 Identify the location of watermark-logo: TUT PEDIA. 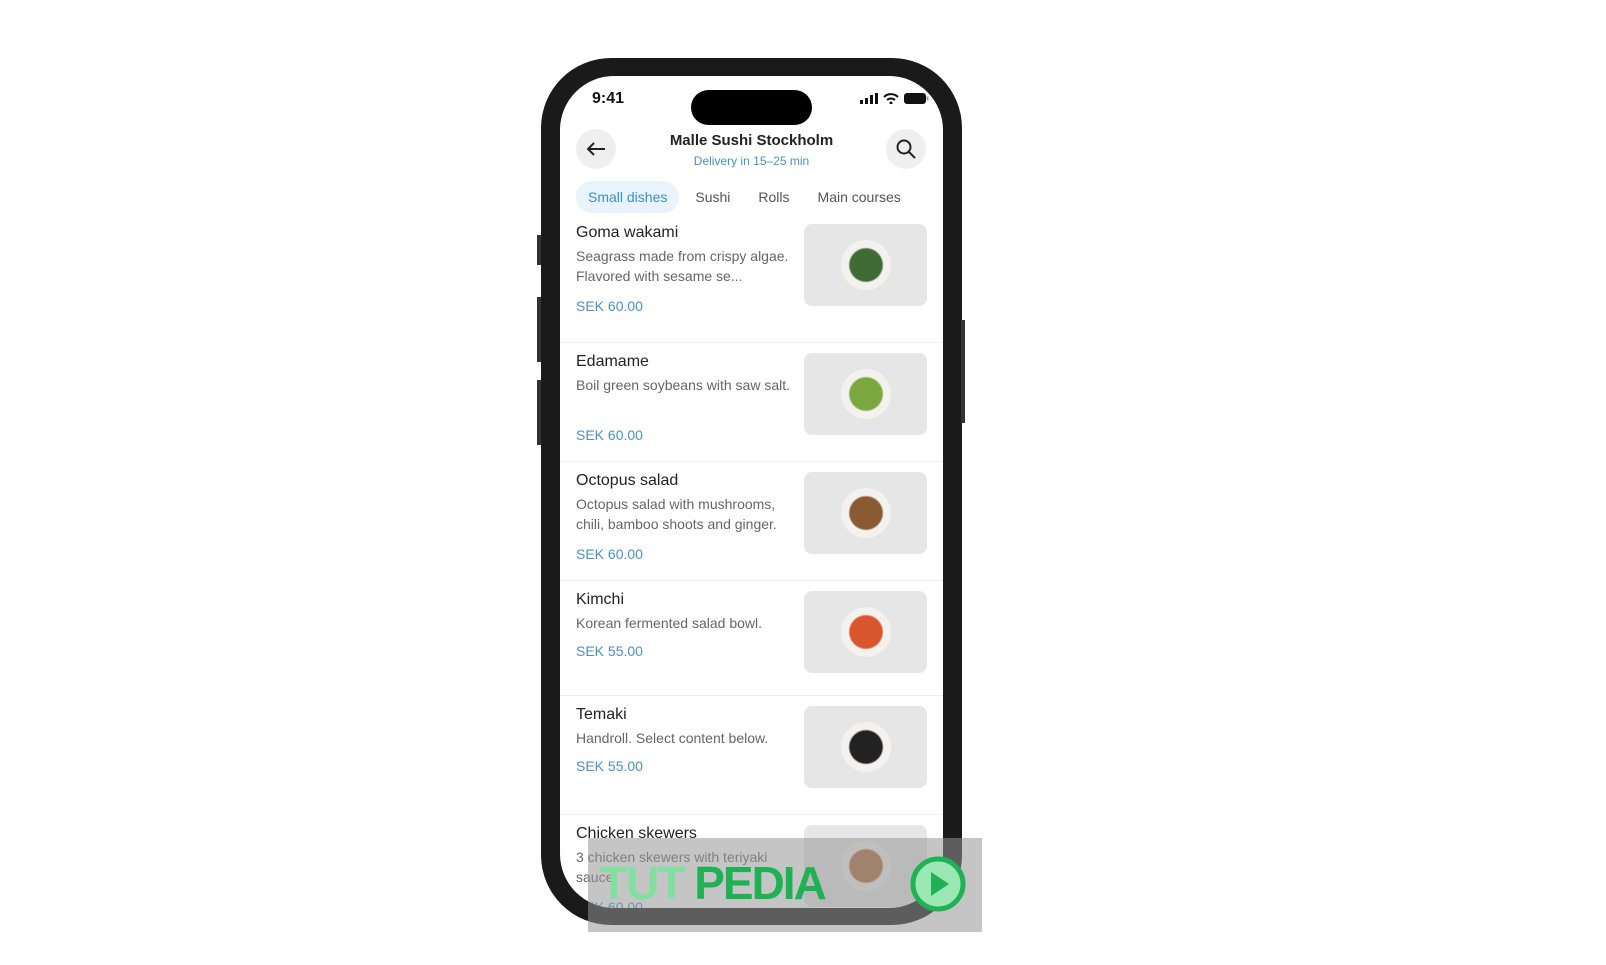
(713, 883).